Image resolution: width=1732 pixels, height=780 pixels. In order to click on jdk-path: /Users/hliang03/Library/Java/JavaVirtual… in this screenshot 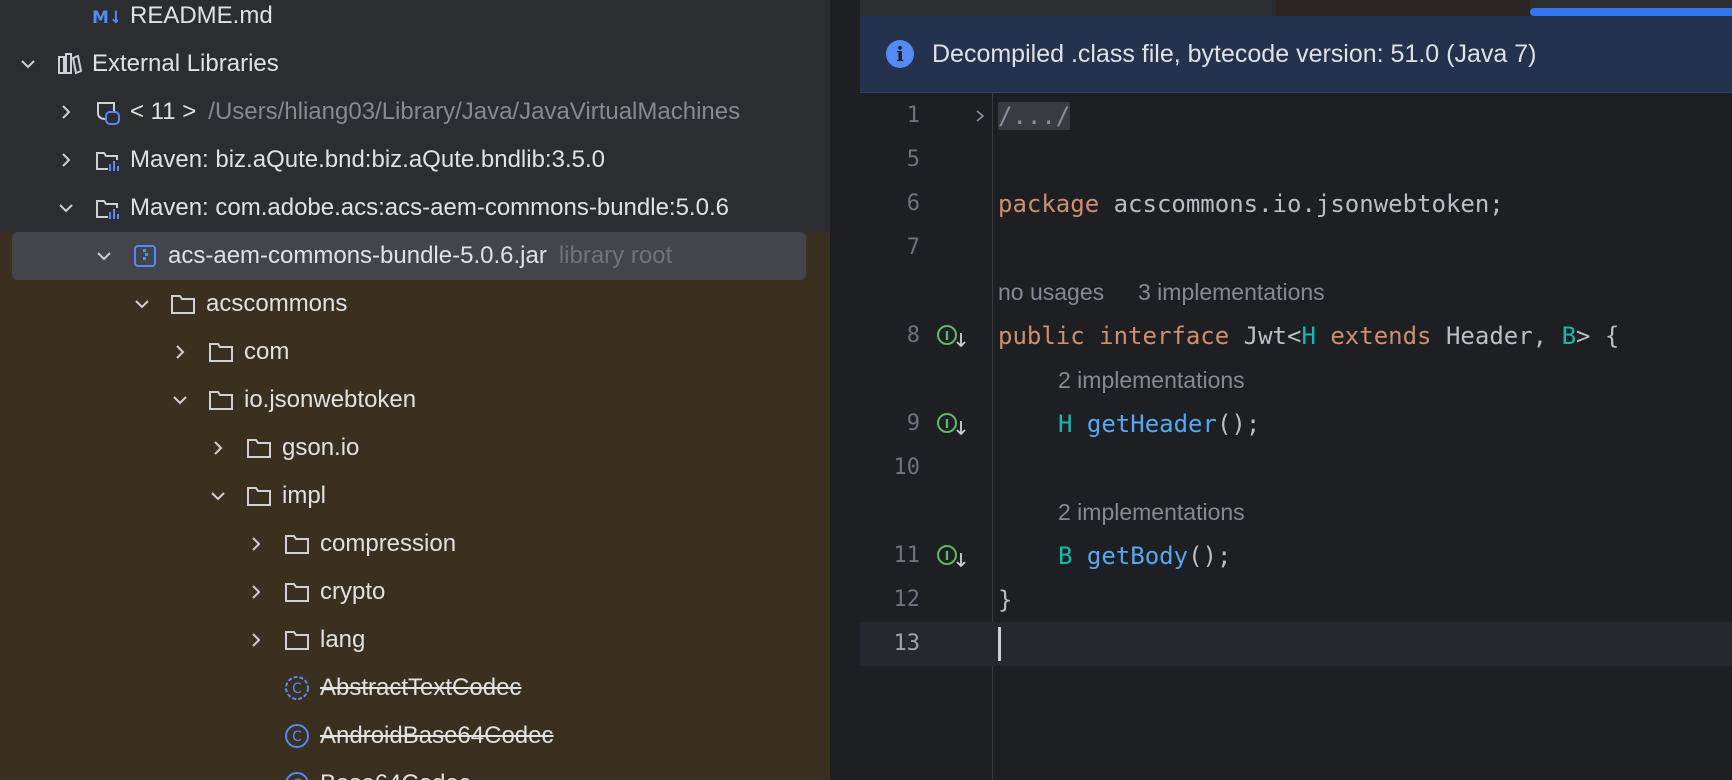, I will do `click(474, 111)`.